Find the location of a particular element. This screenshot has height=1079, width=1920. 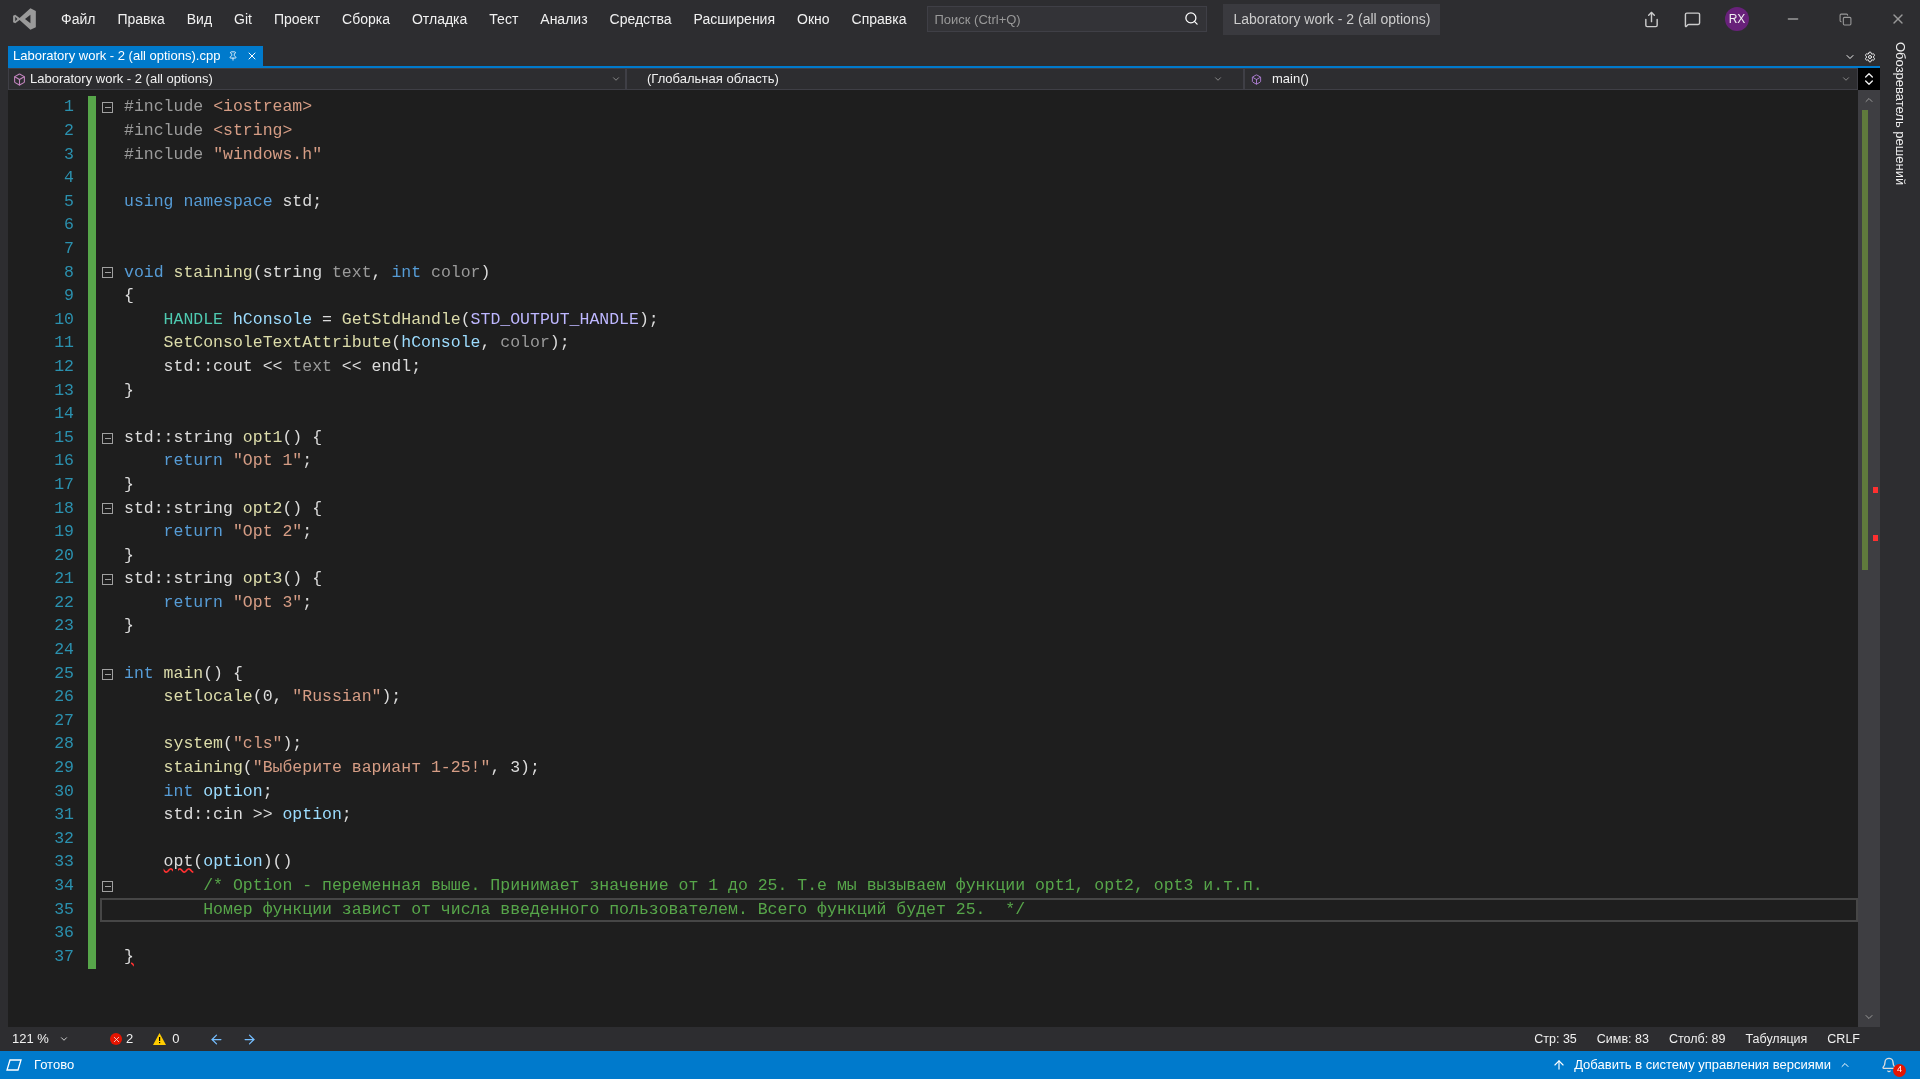

split-icon is located at coordinates (1869, 79).